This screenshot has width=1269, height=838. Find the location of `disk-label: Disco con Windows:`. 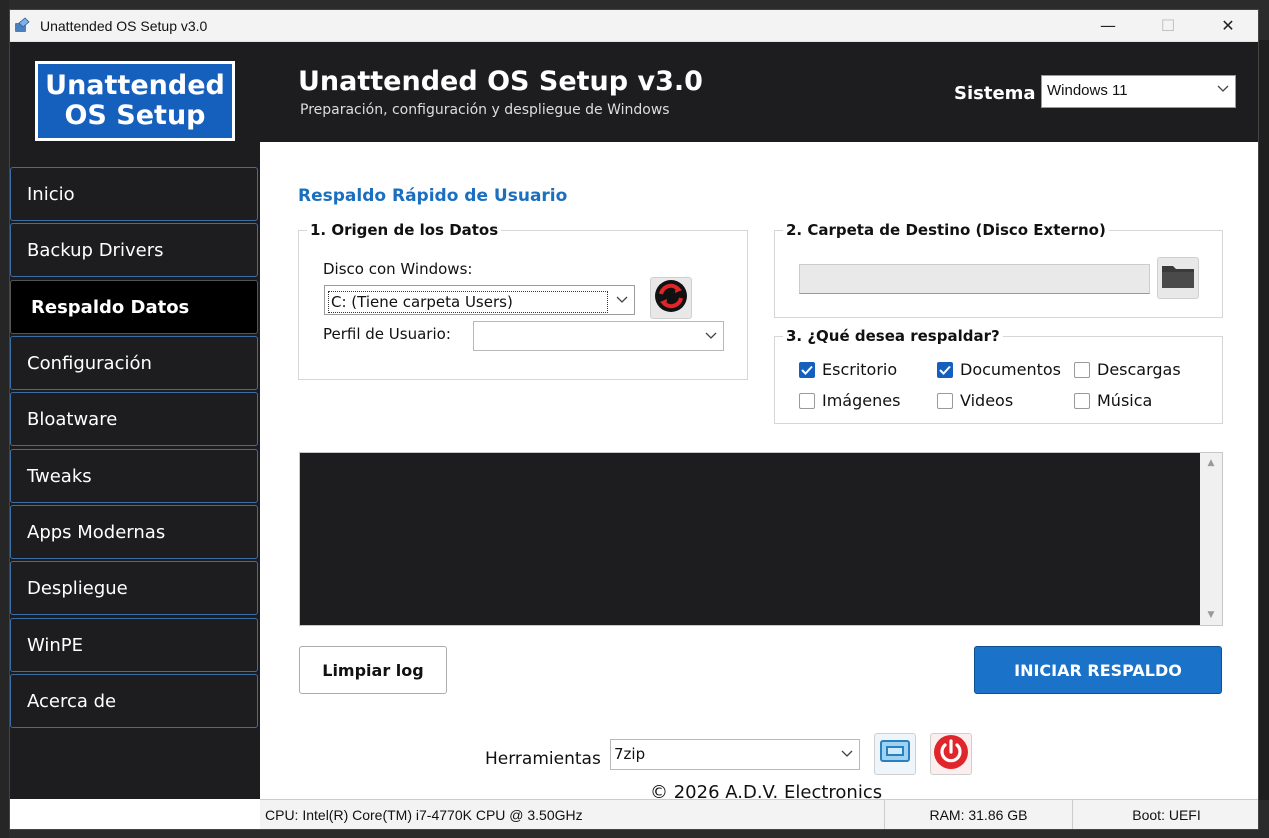

disk-label: Disco con Windows: is located at coordinates (398, 269).